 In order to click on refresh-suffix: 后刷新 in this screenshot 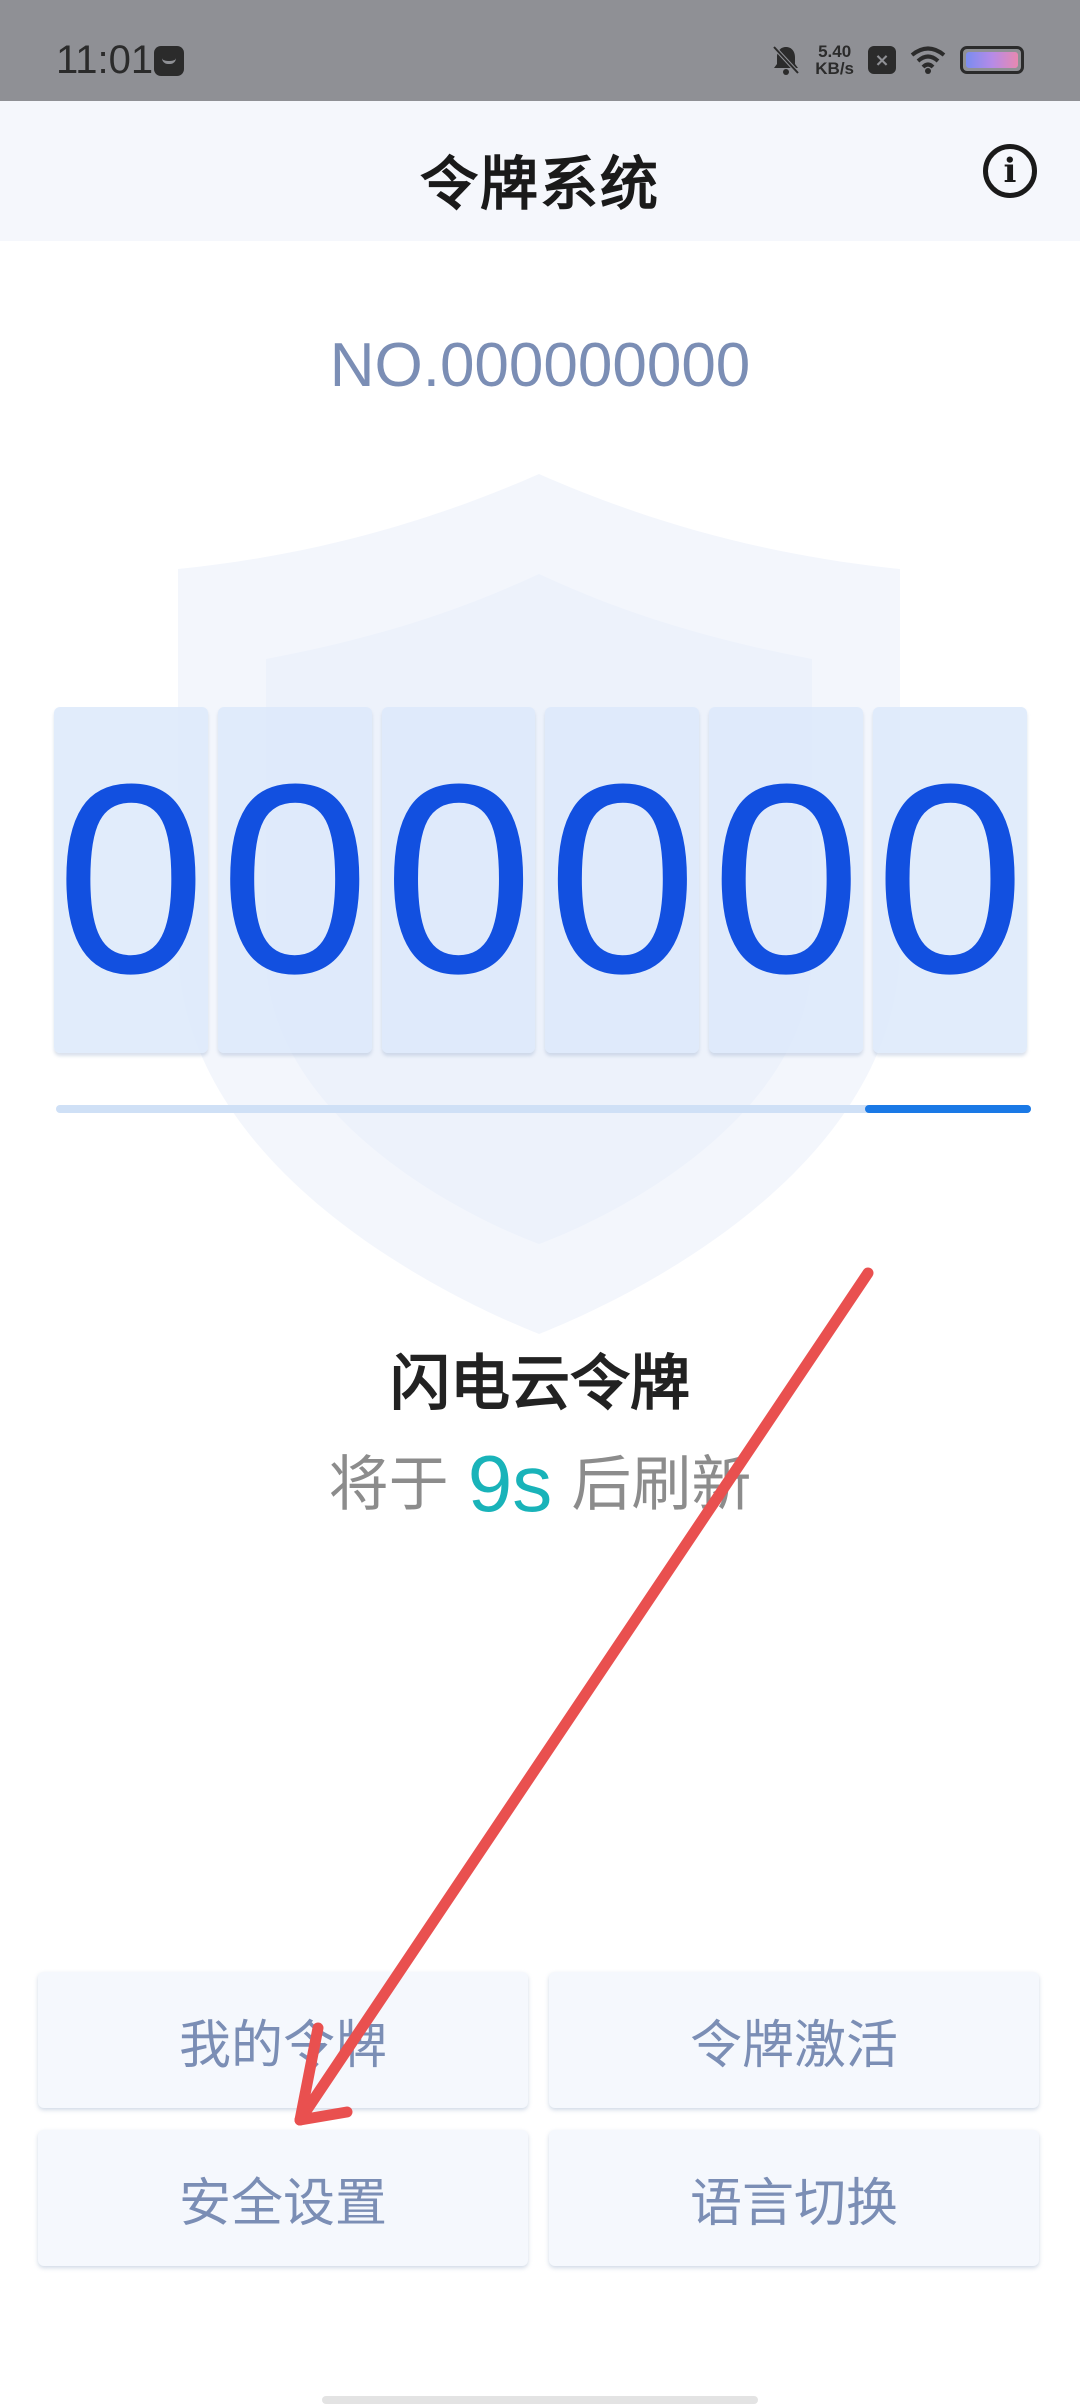, I will do `click(661, 1485)`.